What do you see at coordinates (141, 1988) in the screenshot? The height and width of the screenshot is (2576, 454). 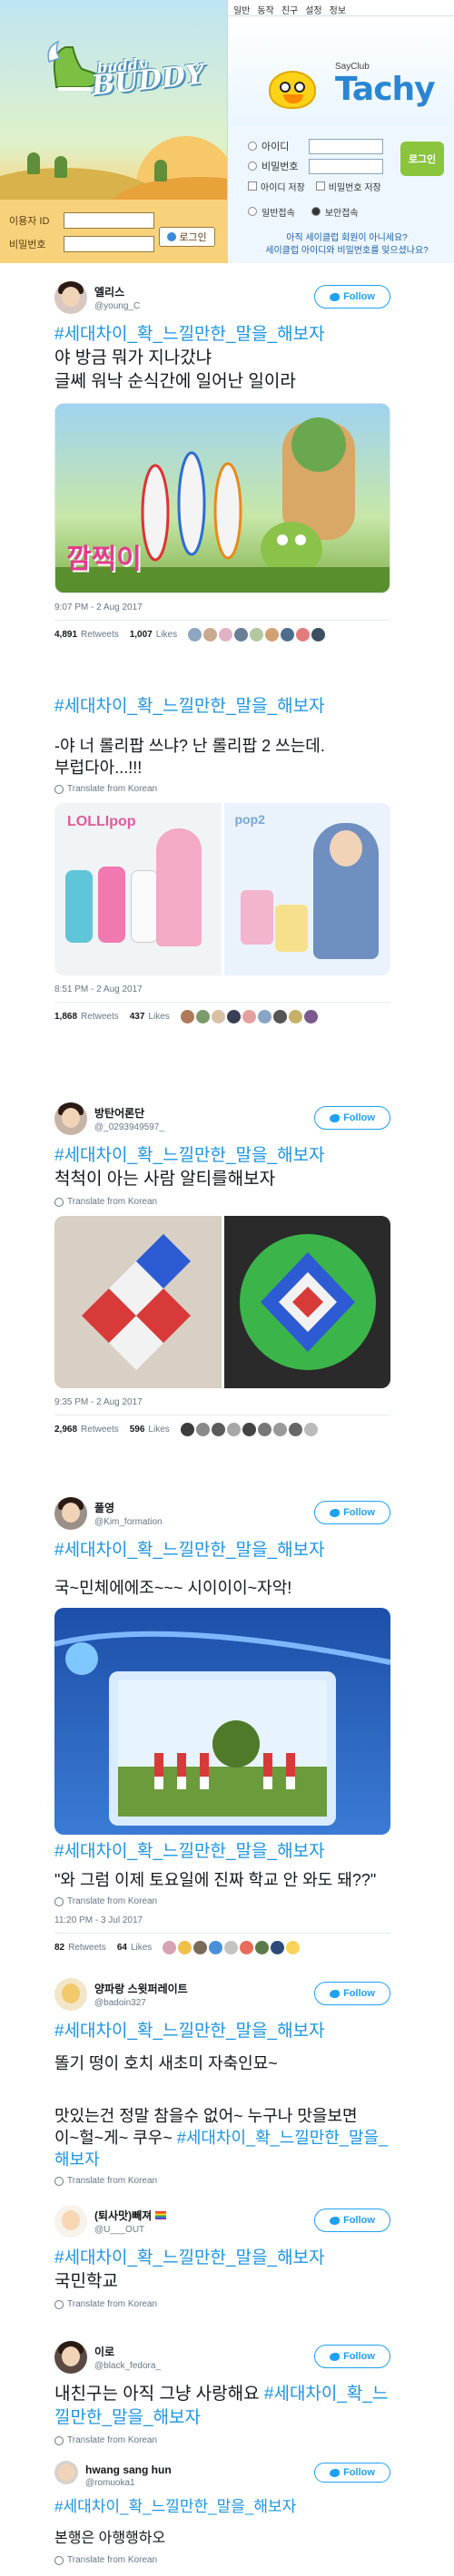 I see `display-name: 양파랑 스윗퍼레이트` at bounding box center [141, 1988].